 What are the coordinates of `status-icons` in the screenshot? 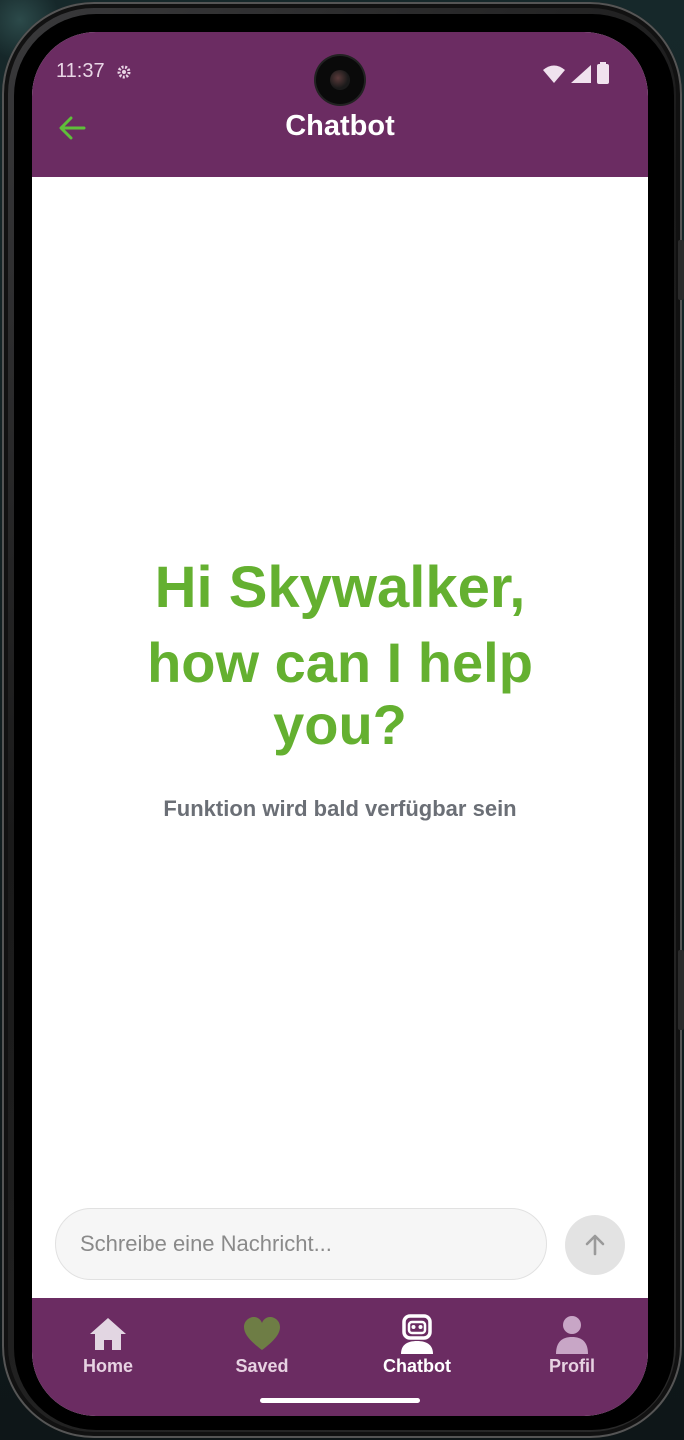 It's located at (576, 73).